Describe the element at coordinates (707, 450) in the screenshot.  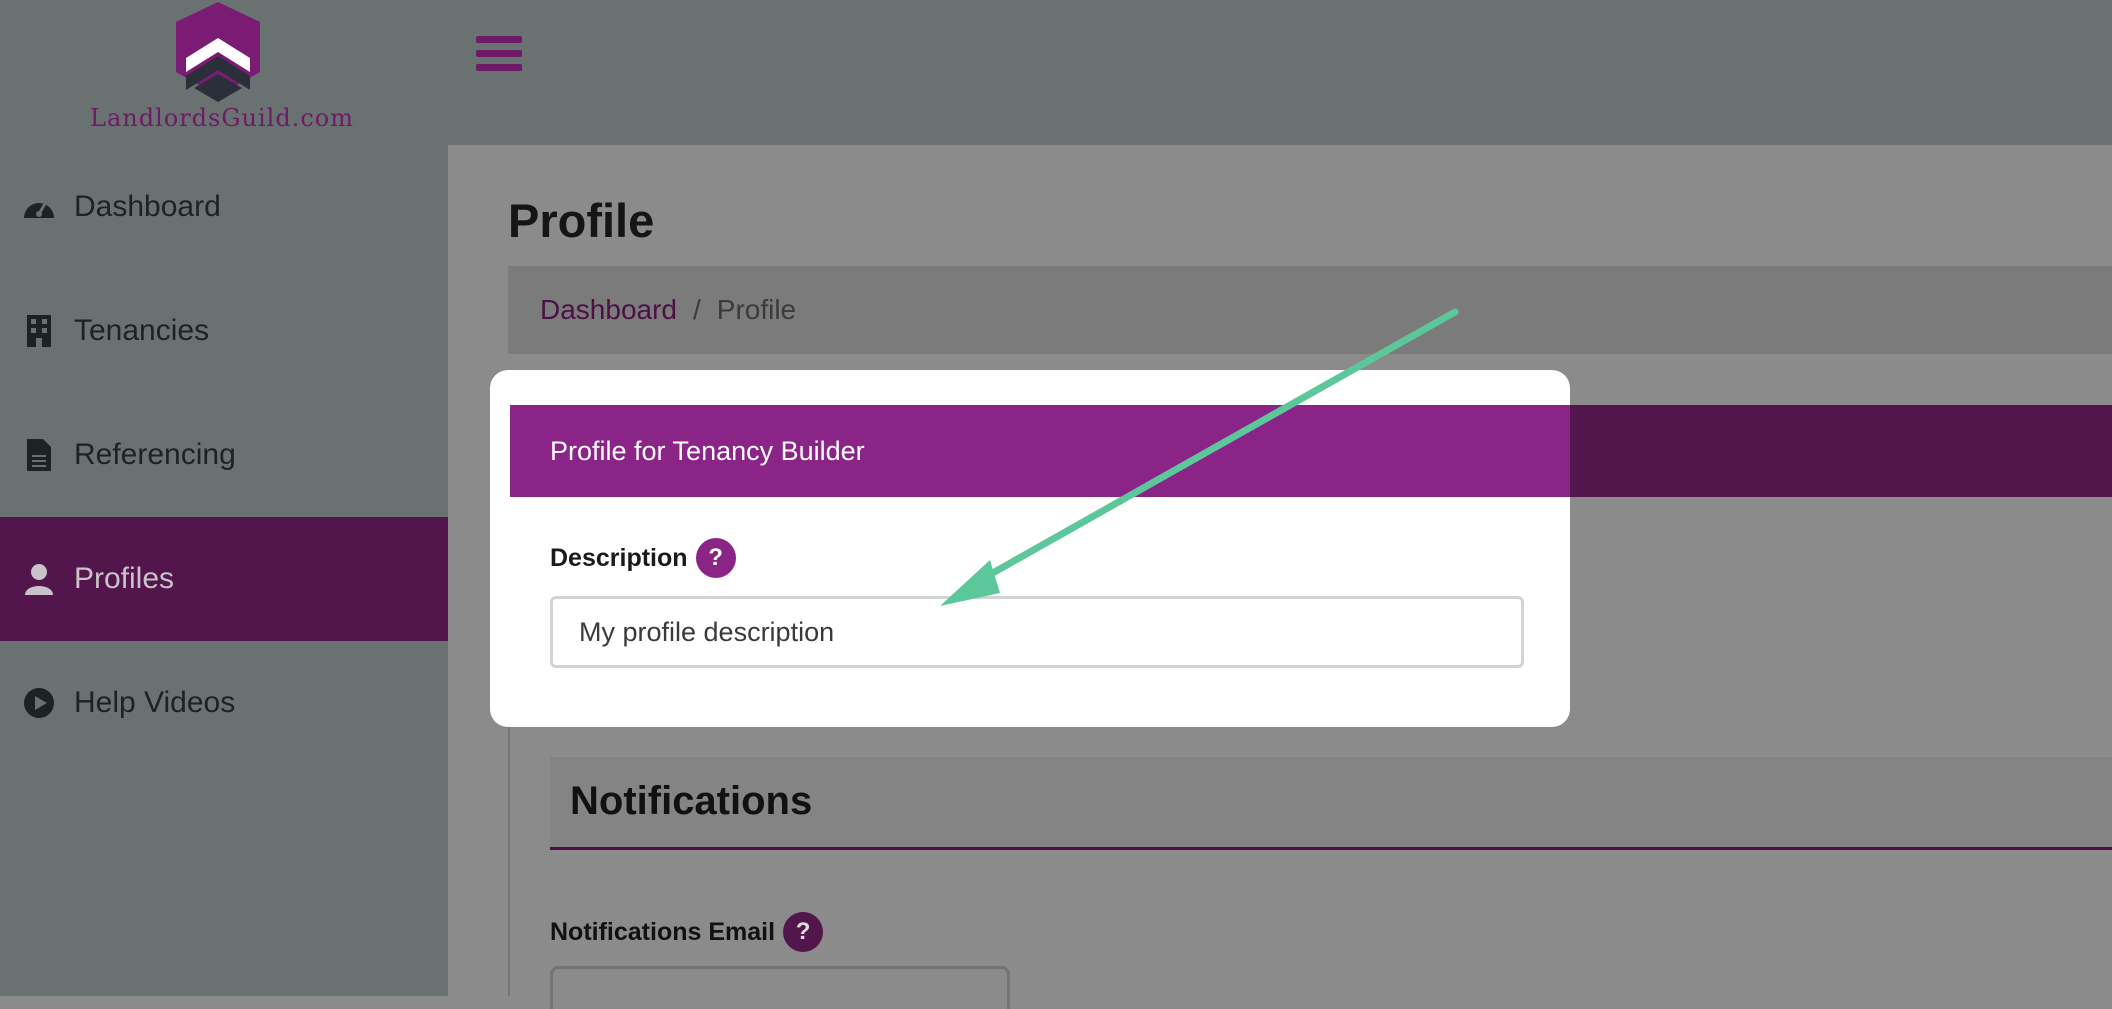
I see `card-header-title: Profile for Tenancy Builder` at that location.